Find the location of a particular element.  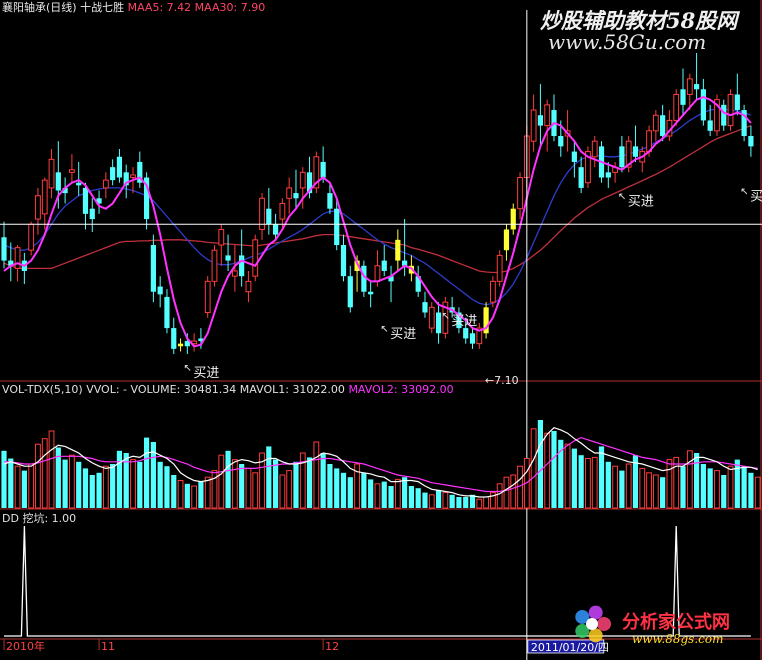

vvol-label: VVOL: - is located at coordinates (107, 389).